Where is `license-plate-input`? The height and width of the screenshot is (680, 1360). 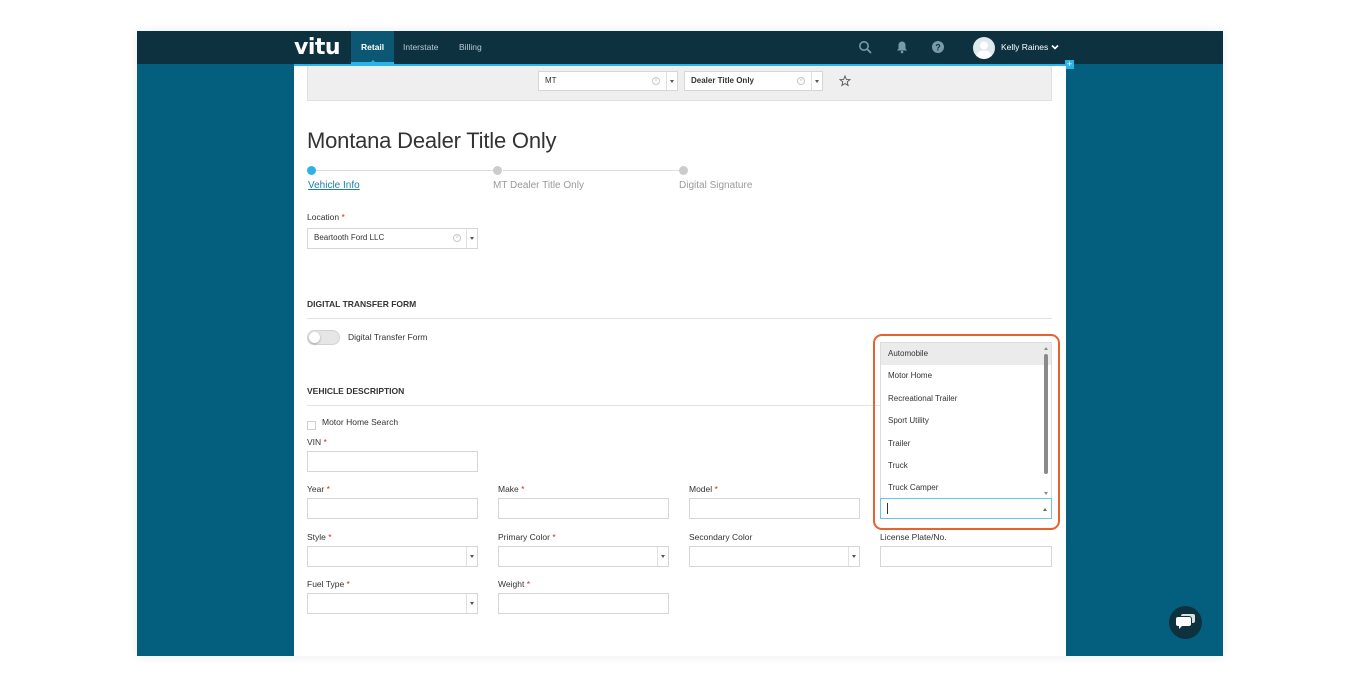 license-plate-input is located at coordinates (966, 556).